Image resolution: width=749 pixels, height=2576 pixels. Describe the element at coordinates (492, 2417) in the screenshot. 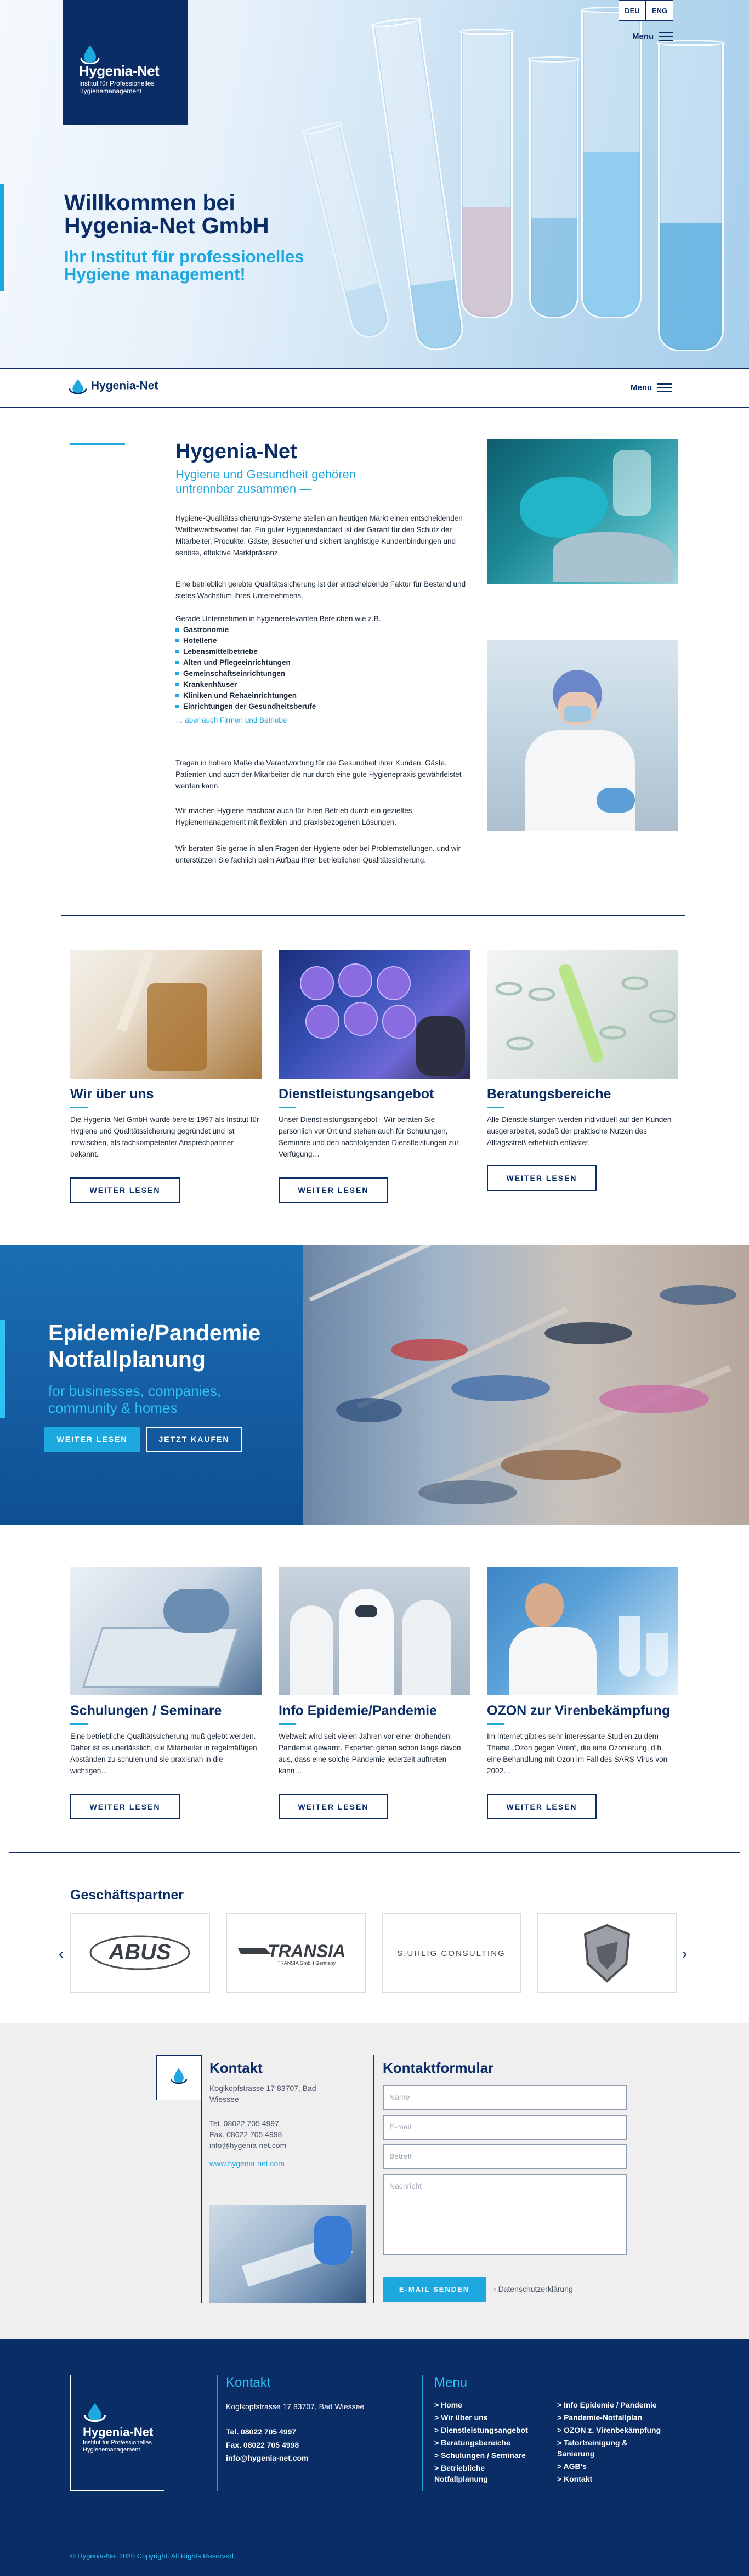

I see `footer-link-about: > Wir über uns` at that location.